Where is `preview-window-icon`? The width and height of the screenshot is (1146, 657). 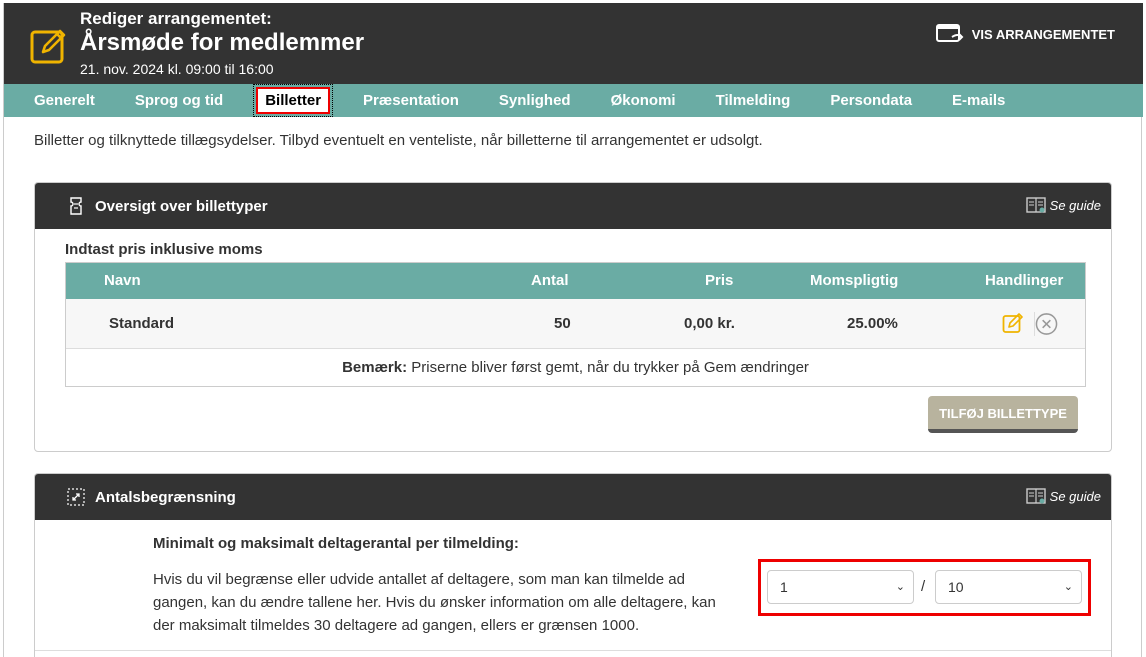 preview-window-icon is located at coordinates (949, 33).